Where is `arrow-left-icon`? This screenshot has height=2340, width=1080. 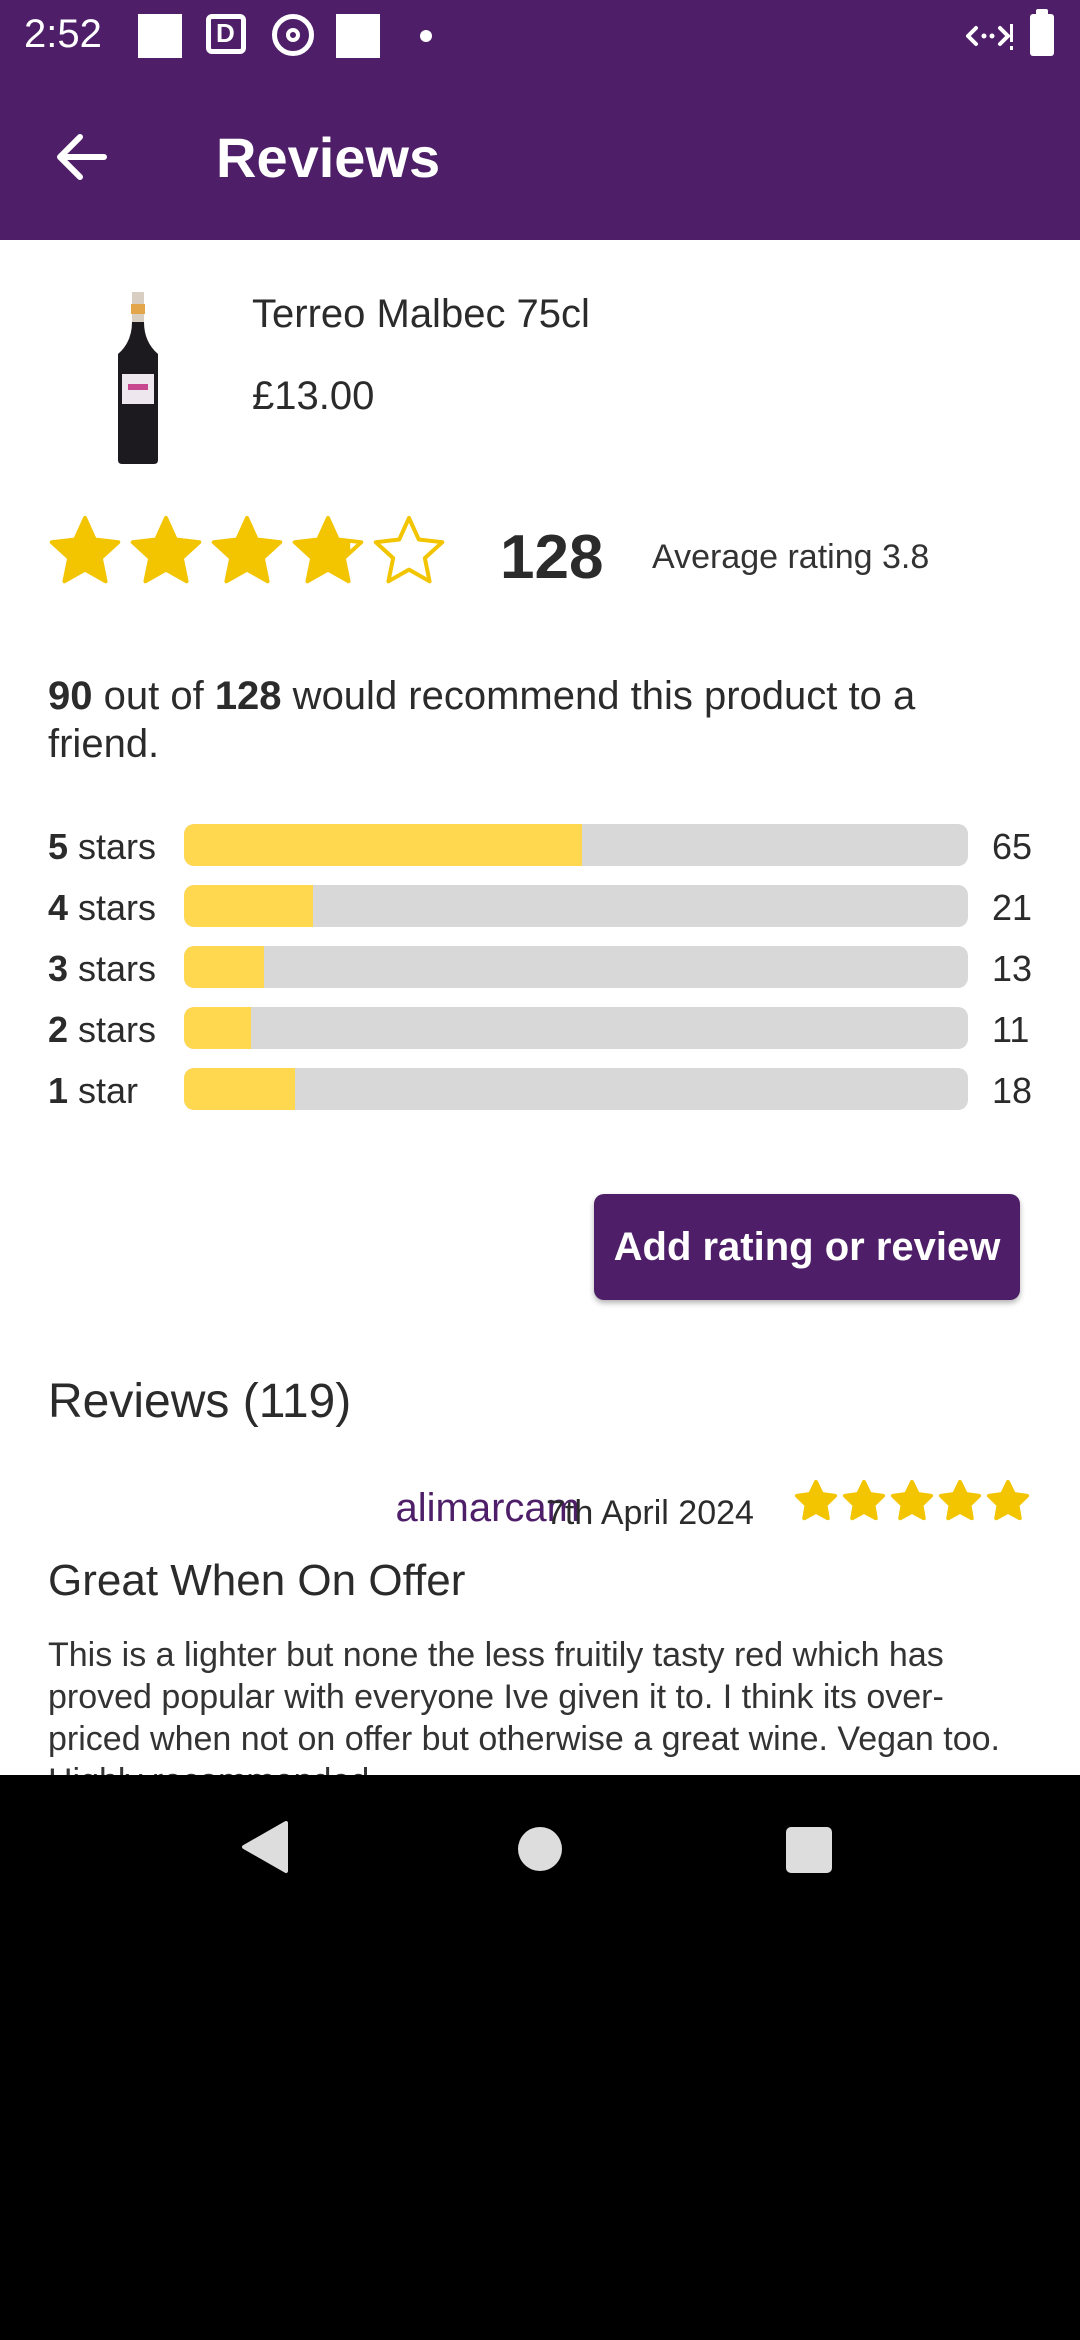 arrow-left-icon is located at coordinates (84, 157).